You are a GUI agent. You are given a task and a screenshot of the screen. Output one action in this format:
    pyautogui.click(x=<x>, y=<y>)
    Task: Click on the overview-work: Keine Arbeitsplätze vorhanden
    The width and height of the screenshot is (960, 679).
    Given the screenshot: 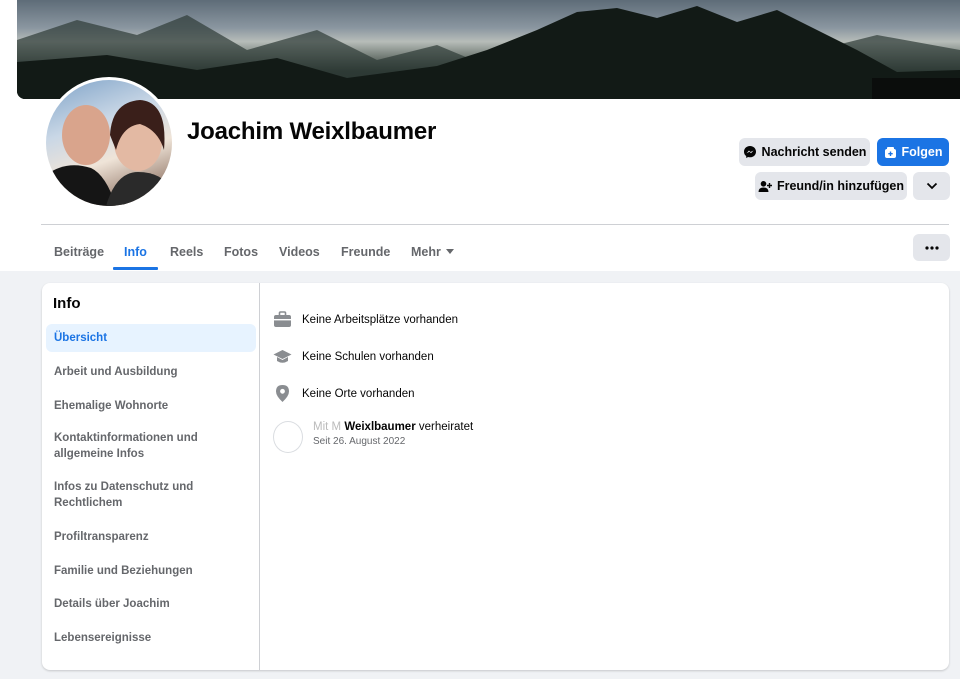 What is the action you would take?
    pyautogui.click(x=365, y=319)
    